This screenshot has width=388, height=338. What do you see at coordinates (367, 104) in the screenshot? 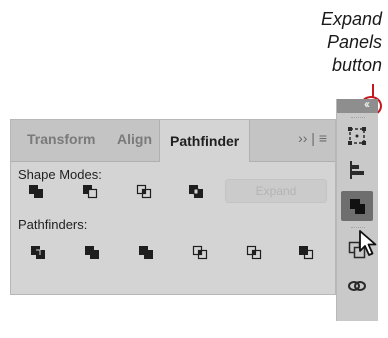
I see `double-chevron-icon: ‹‹` at bounding box center [367, 104].